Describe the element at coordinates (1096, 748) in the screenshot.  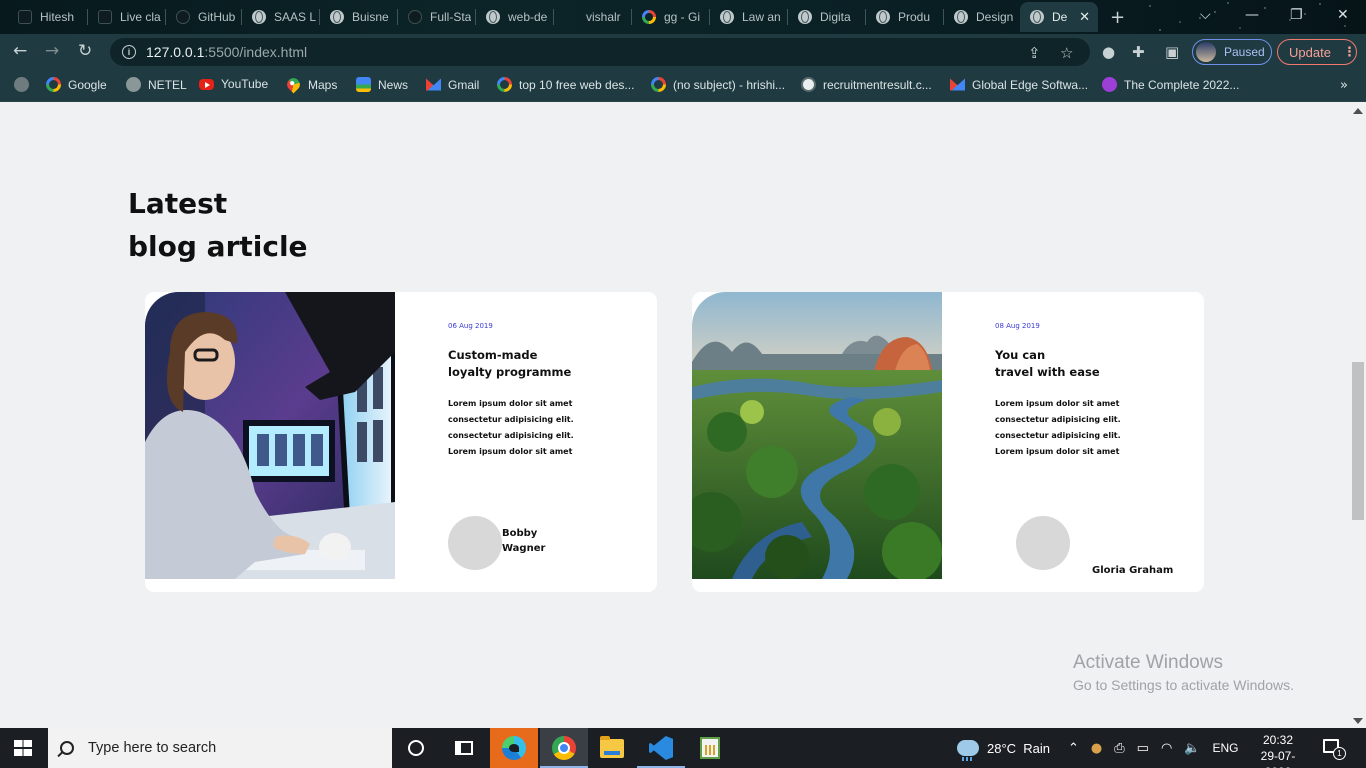
I see `tray-app-icon: ●` at that location.